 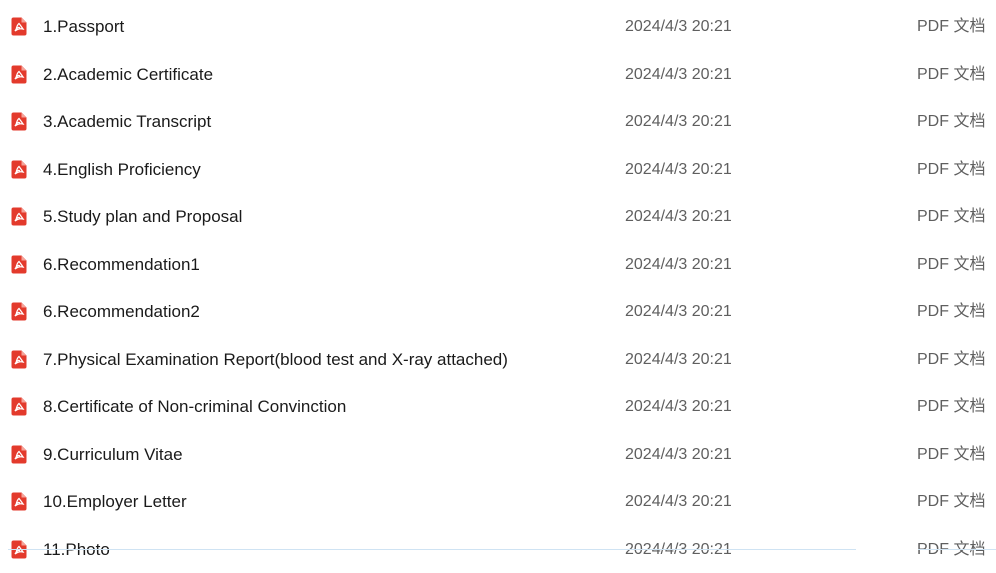 I want to click on file-name: 3.Academic Transcript, so click(x=127, y=121).